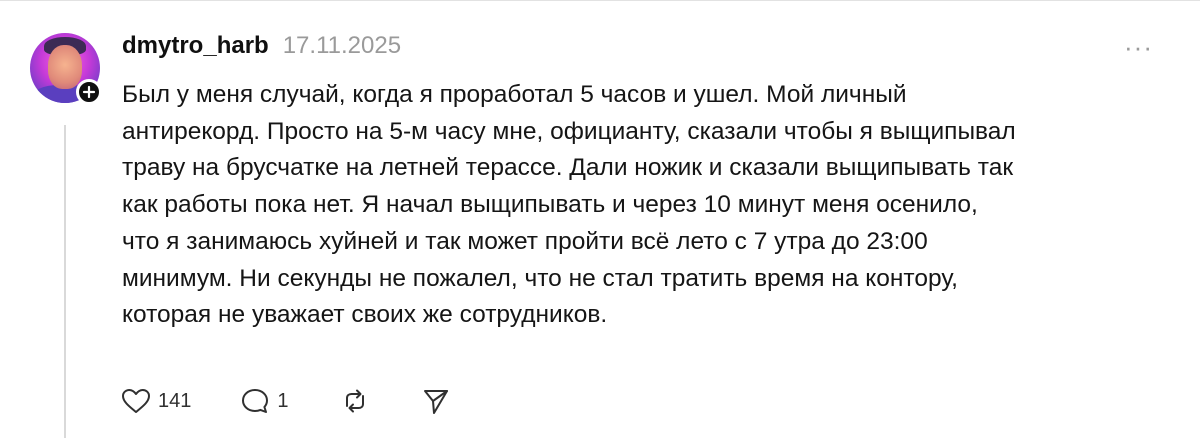 This screenshot has width=1200, height=438. What do you see at coordinates (195, 46) in the screenshot?
I see `username: dmytro_harb` at bounding box center [195, 46].